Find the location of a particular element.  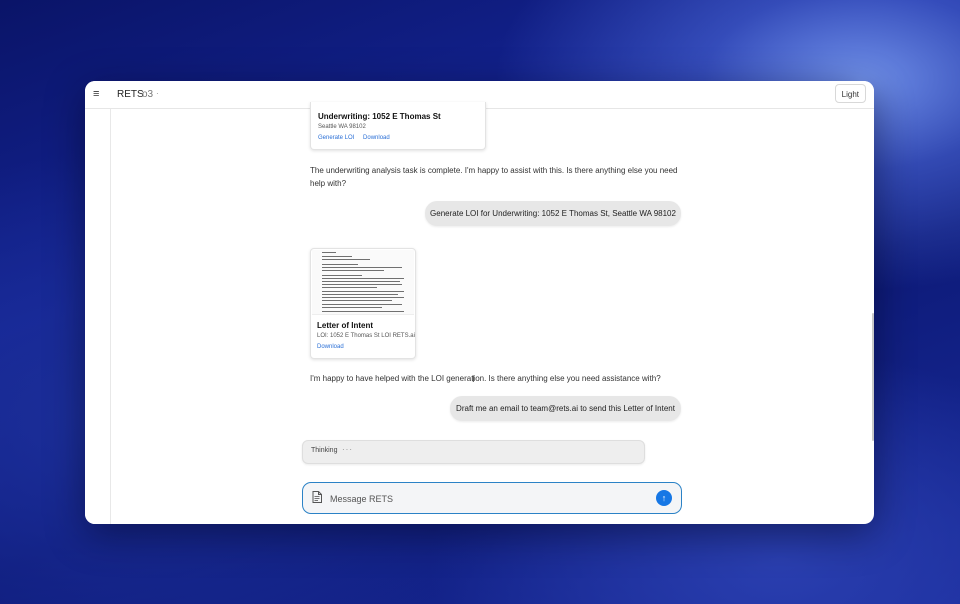

app-title: RETS is located at coordinates (130, 94).